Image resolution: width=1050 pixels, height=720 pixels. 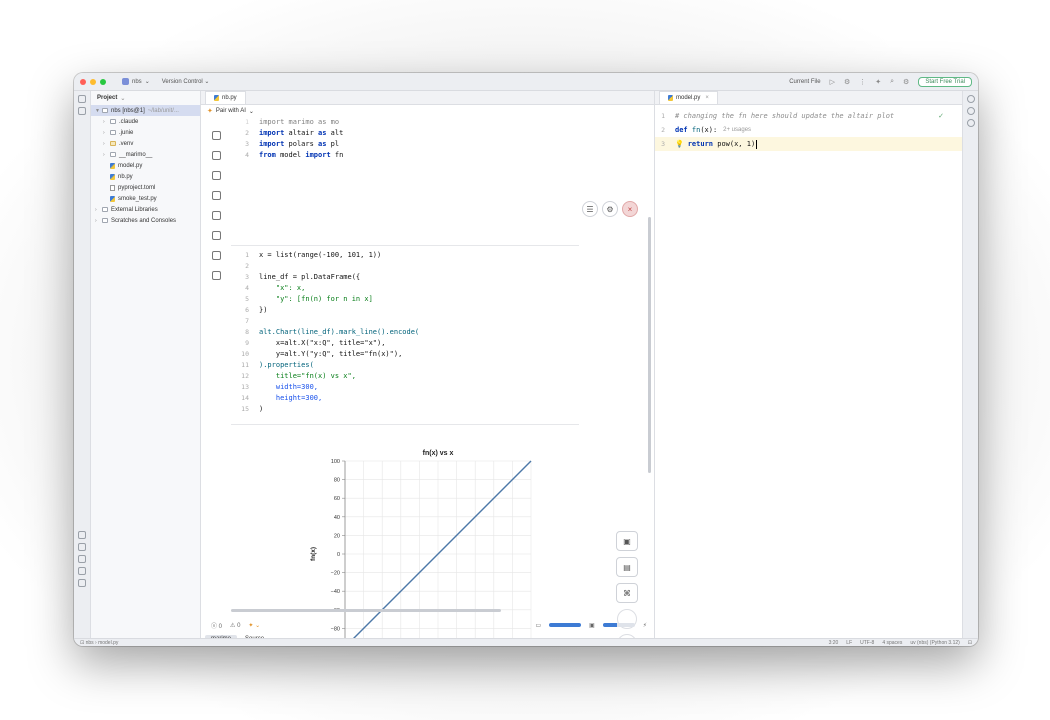 What do you see at coordinates (145, 98) in the screenshot?
I see `project-panel-header: Project ⌄` at bounding box center [145, 98].